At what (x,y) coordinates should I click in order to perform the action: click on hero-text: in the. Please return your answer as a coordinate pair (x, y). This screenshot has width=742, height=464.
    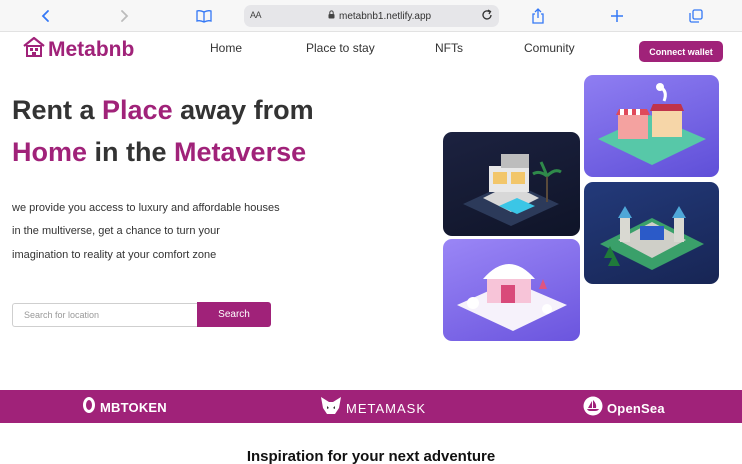
    Looking at the image, I should click on (131, 152).